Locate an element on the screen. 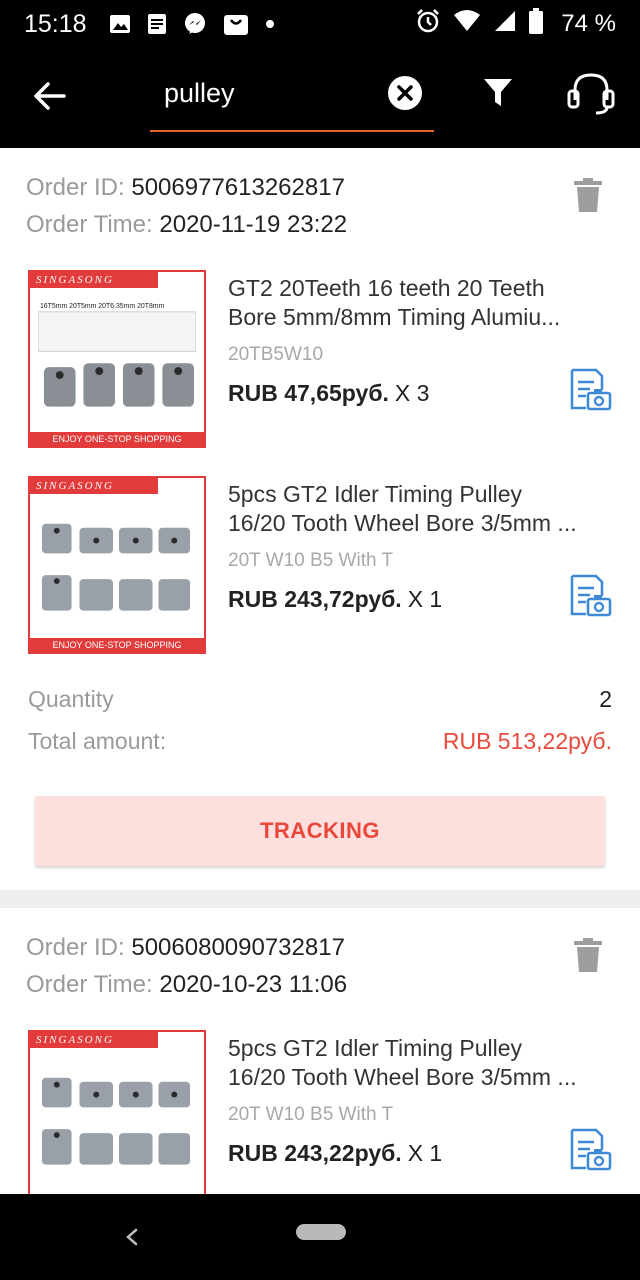  total-row: Total amount: RUB 513,22руб. is located at coordinates (320, 741).